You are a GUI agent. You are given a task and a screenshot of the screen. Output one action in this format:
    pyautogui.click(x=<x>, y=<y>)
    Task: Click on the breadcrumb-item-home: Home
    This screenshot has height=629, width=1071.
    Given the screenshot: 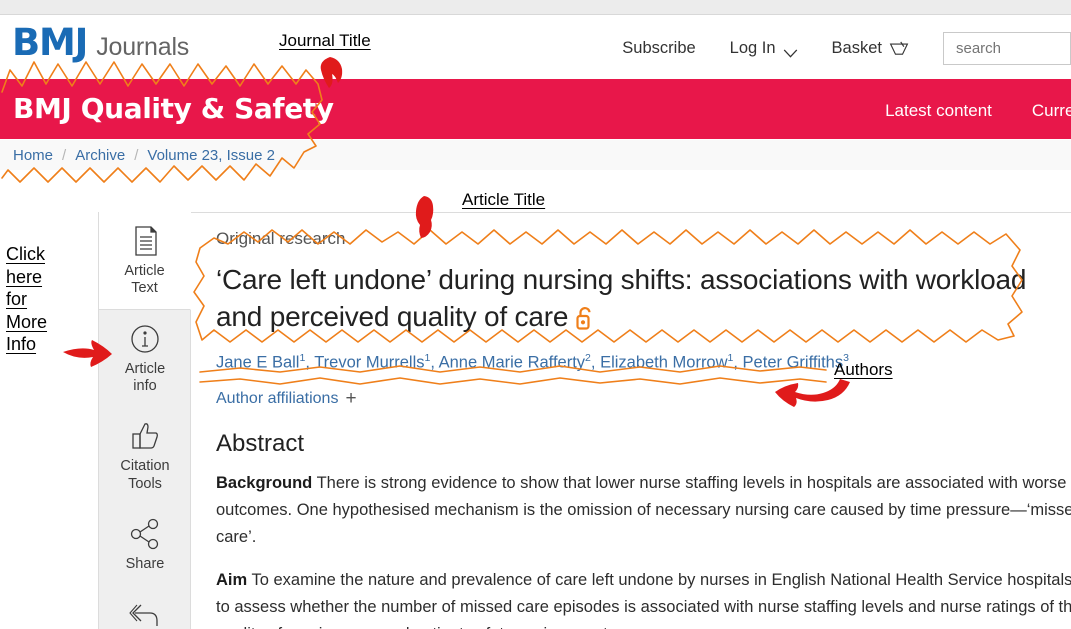 What is the action you would take?
    pyautogui.click(x=33, y=155)
    